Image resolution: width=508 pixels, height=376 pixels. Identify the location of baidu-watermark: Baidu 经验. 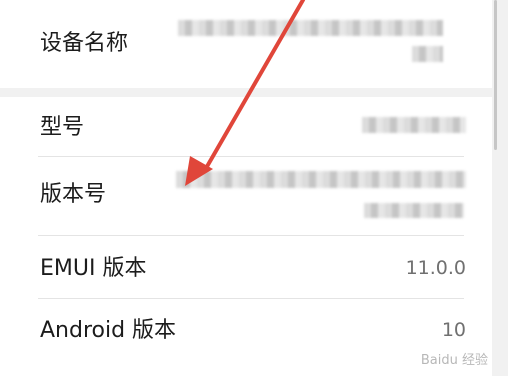
(454, 360).